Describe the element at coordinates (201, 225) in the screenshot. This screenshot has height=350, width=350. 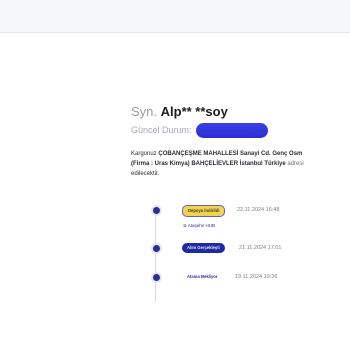
I see `timeline-location-label: Ataşehir HUB` at that location.